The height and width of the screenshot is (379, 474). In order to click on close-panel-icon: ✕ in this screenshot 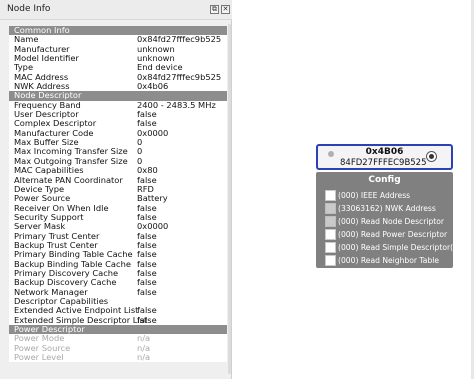, I will do `click(225, 9)`.